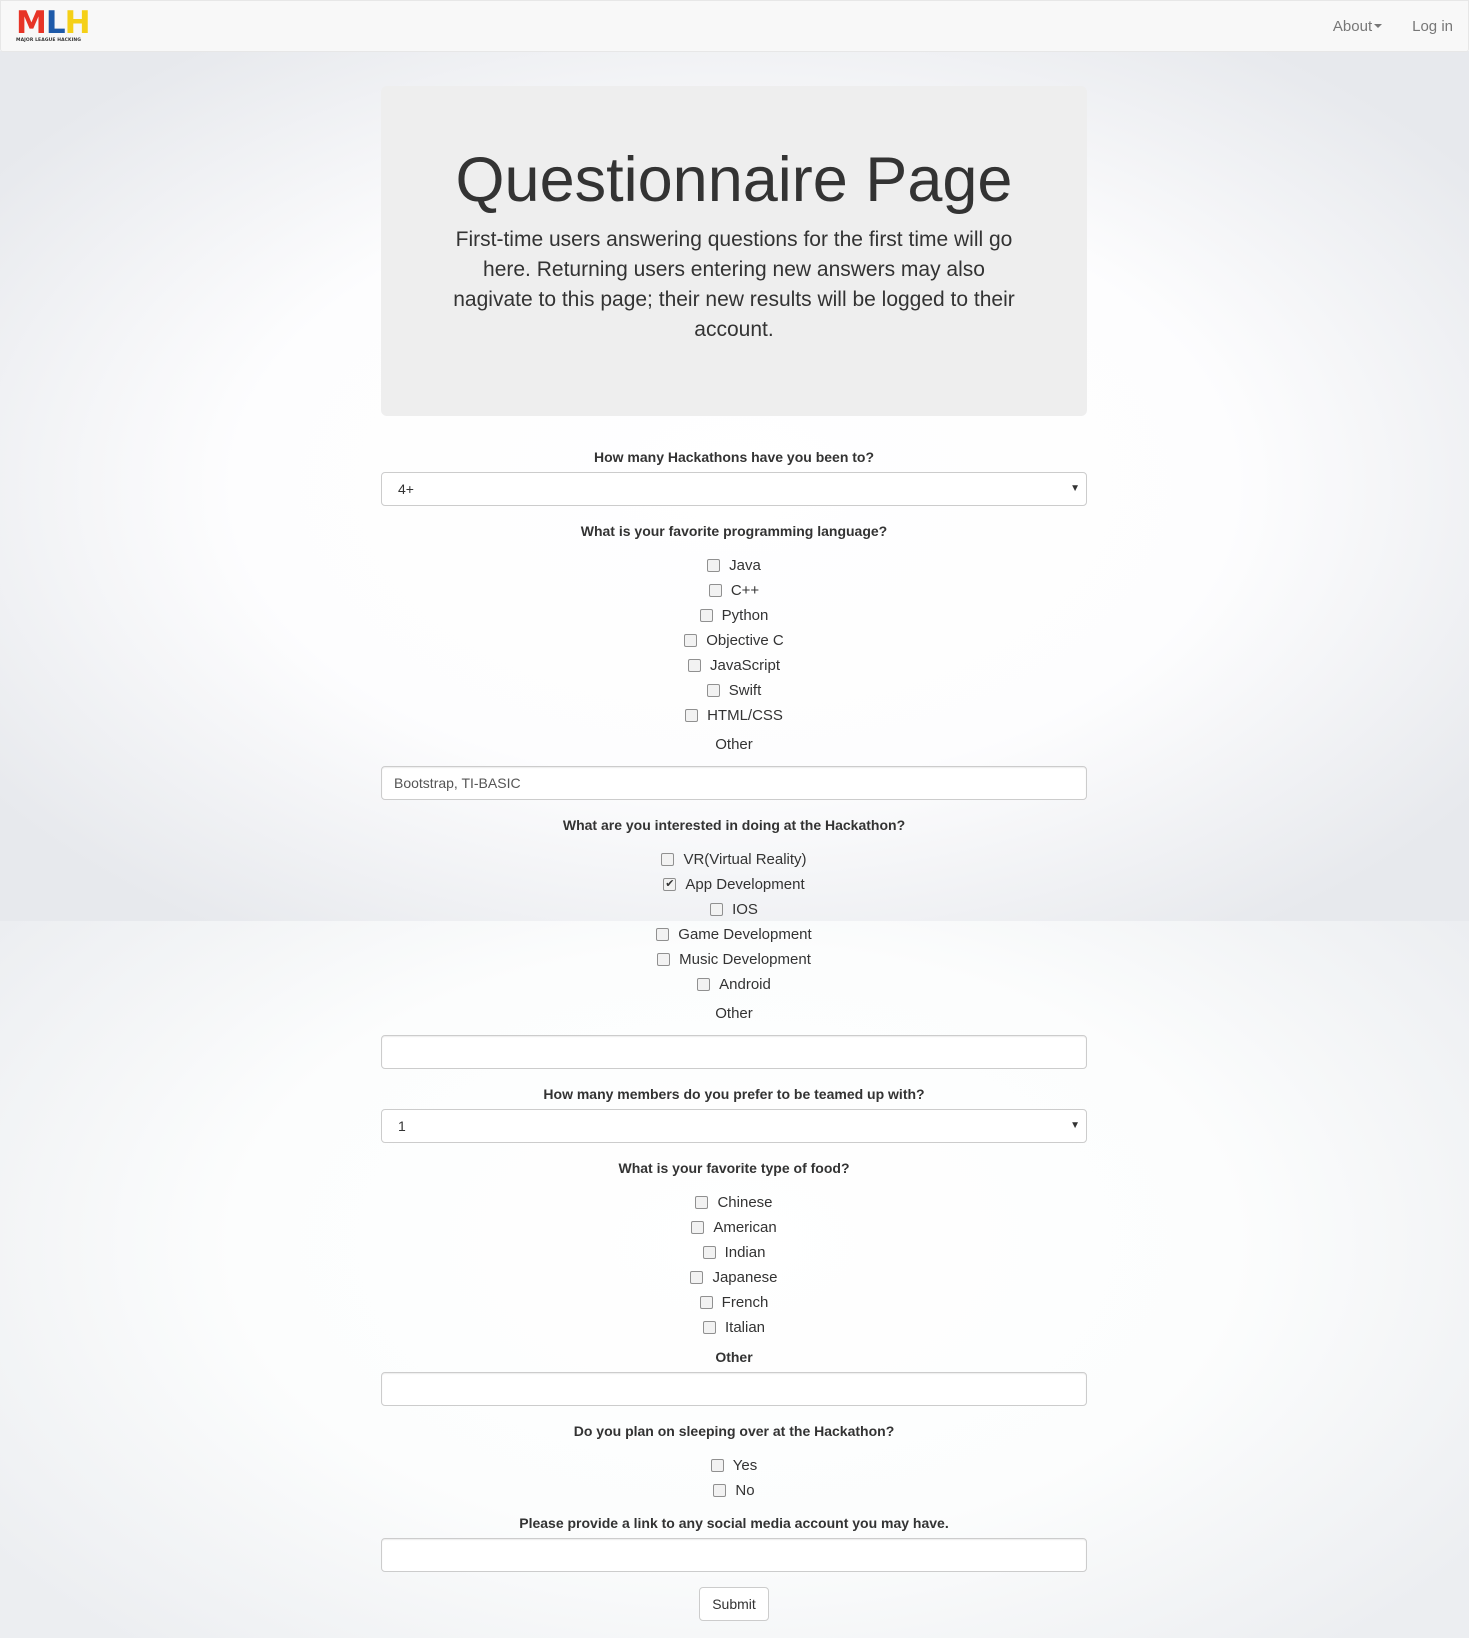  What do you see at coordinates (734, 590) in the screenshot?
I see `language-option: C++` at bounding box center [734, 590].